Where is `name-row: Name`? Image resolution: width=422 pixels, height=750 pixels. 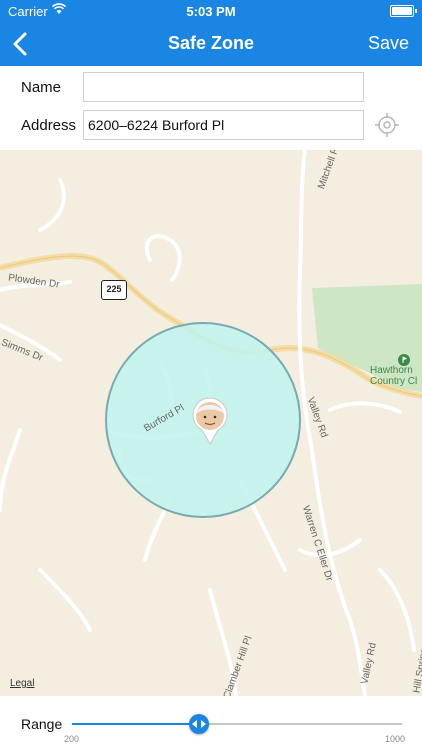
name-row: Name is located at coordinates (211, 88).